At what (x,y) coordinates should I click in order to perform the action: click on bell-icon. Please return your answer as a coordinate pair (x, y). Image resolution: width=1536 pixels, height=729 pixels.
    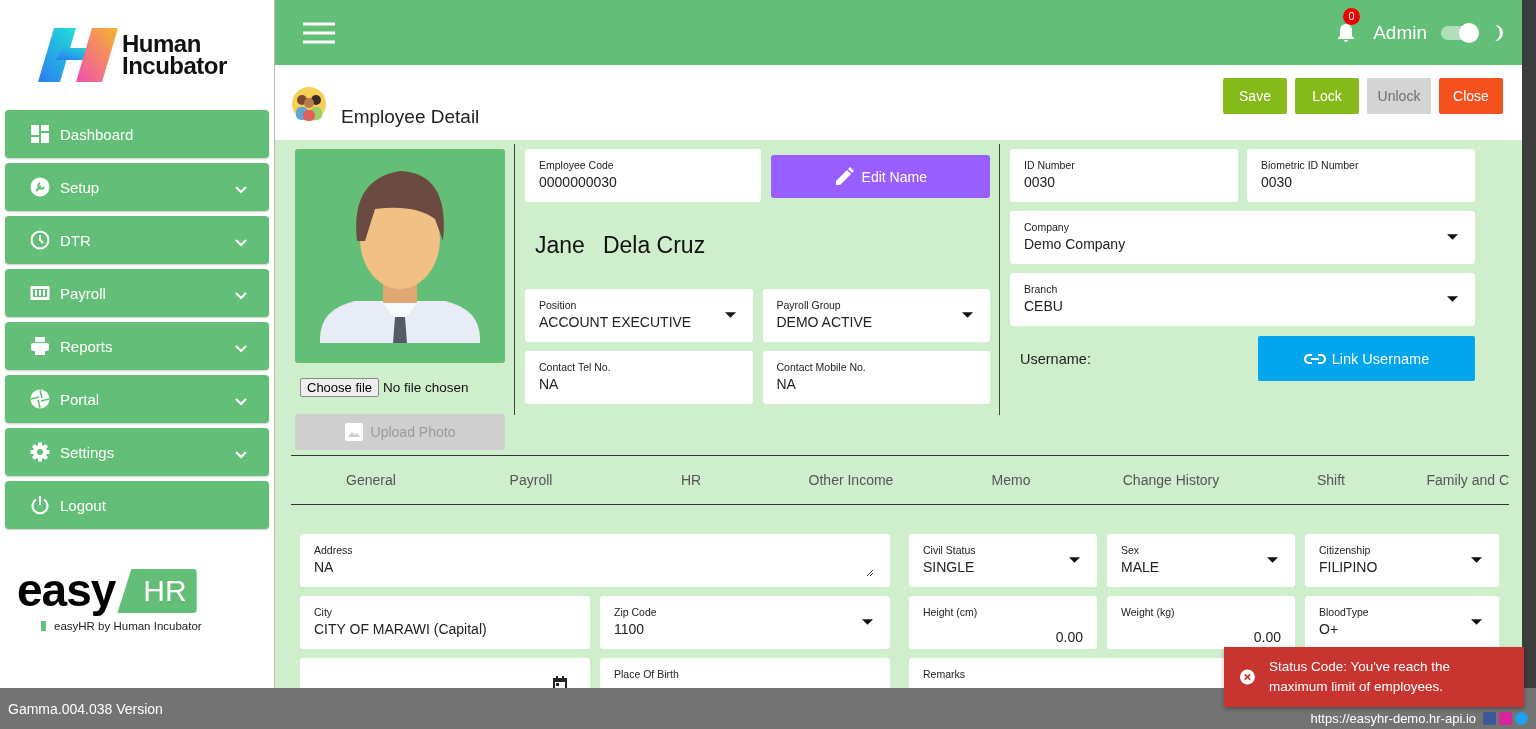
    Looking at the image, I should click on (1346, 32).